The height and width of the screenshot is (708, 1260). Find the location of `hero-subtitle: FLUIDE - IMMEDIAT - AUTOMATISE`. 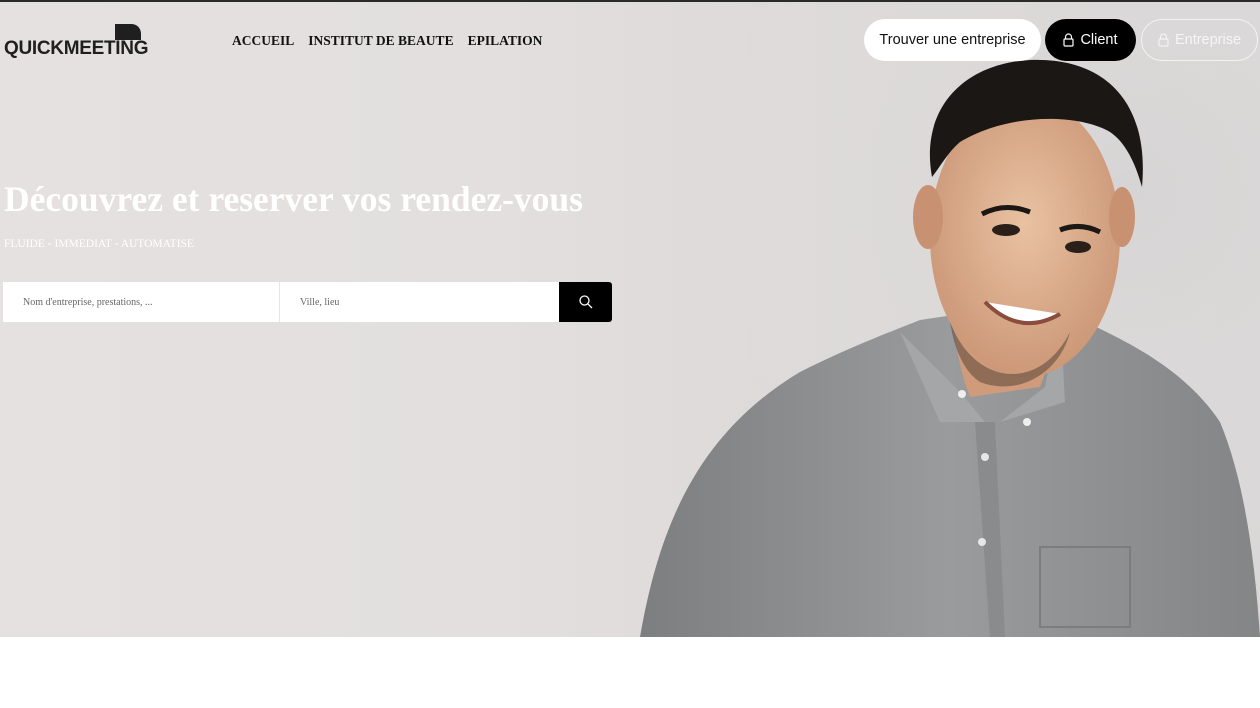

hero-subtitle: FLUIDE - IMMEDIAT - AUTOMATISE is located at coordinates (99, 244).